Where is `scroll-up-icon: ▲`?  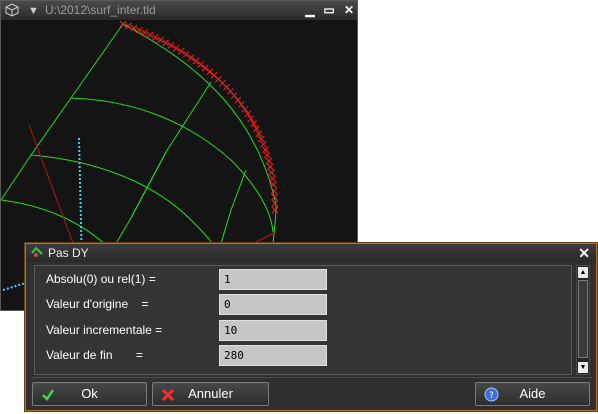
scroll-up-icon: ▲ is located at coordinates (583, 272).